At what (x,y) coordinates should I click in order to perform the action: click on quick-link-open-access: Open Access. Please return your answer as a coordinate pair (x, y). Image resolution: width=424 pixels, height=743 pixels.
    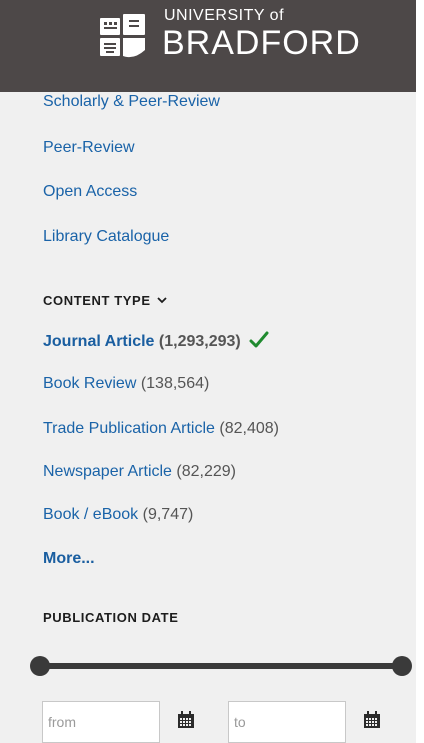
    Looking at the image, I should click on (90, 192).